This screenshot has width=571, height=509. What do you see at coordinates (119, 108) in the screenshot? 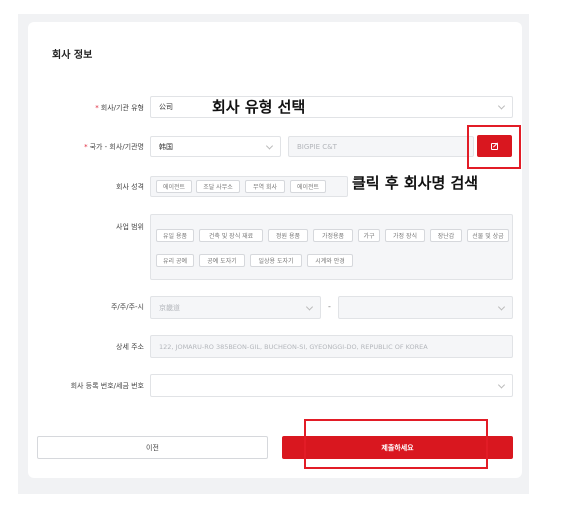
I see `company-type-label: * 회사/기관 유형` at bounding box center [119, 108].